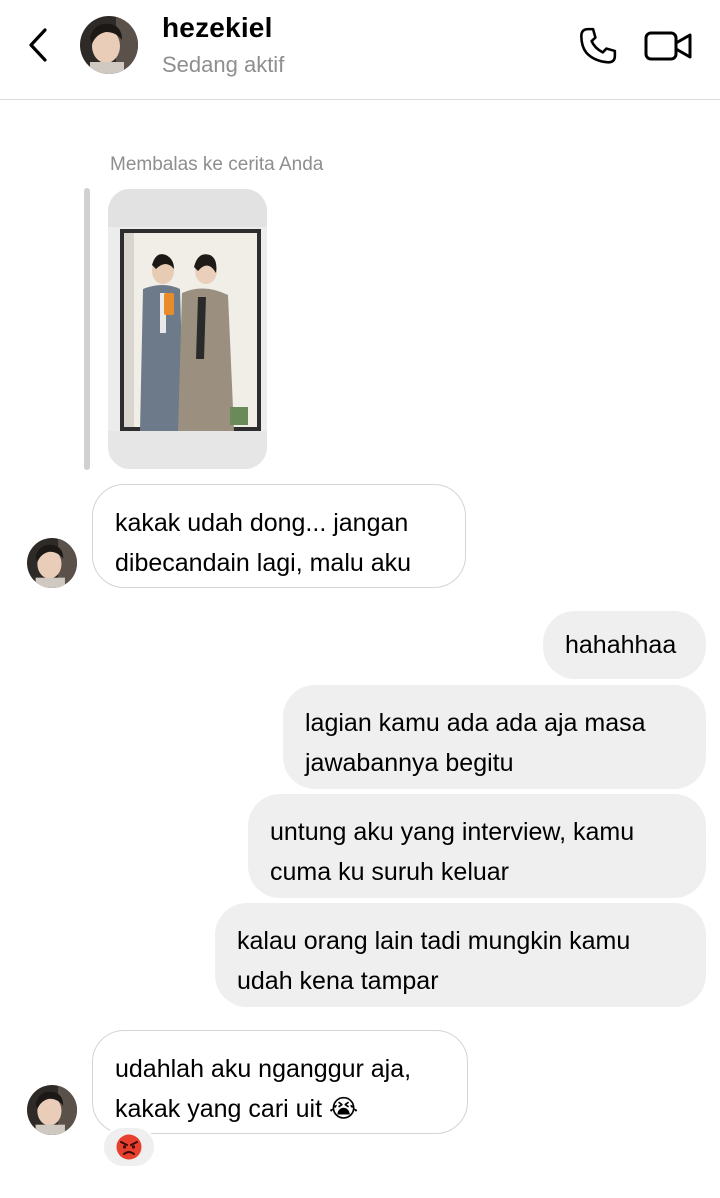 This screenshot has height=1198, width=720. Describe the element at coordinates (263, 1069) in the screenshot. I see `message-text: udahlah aku nganggur aja,` at that location.